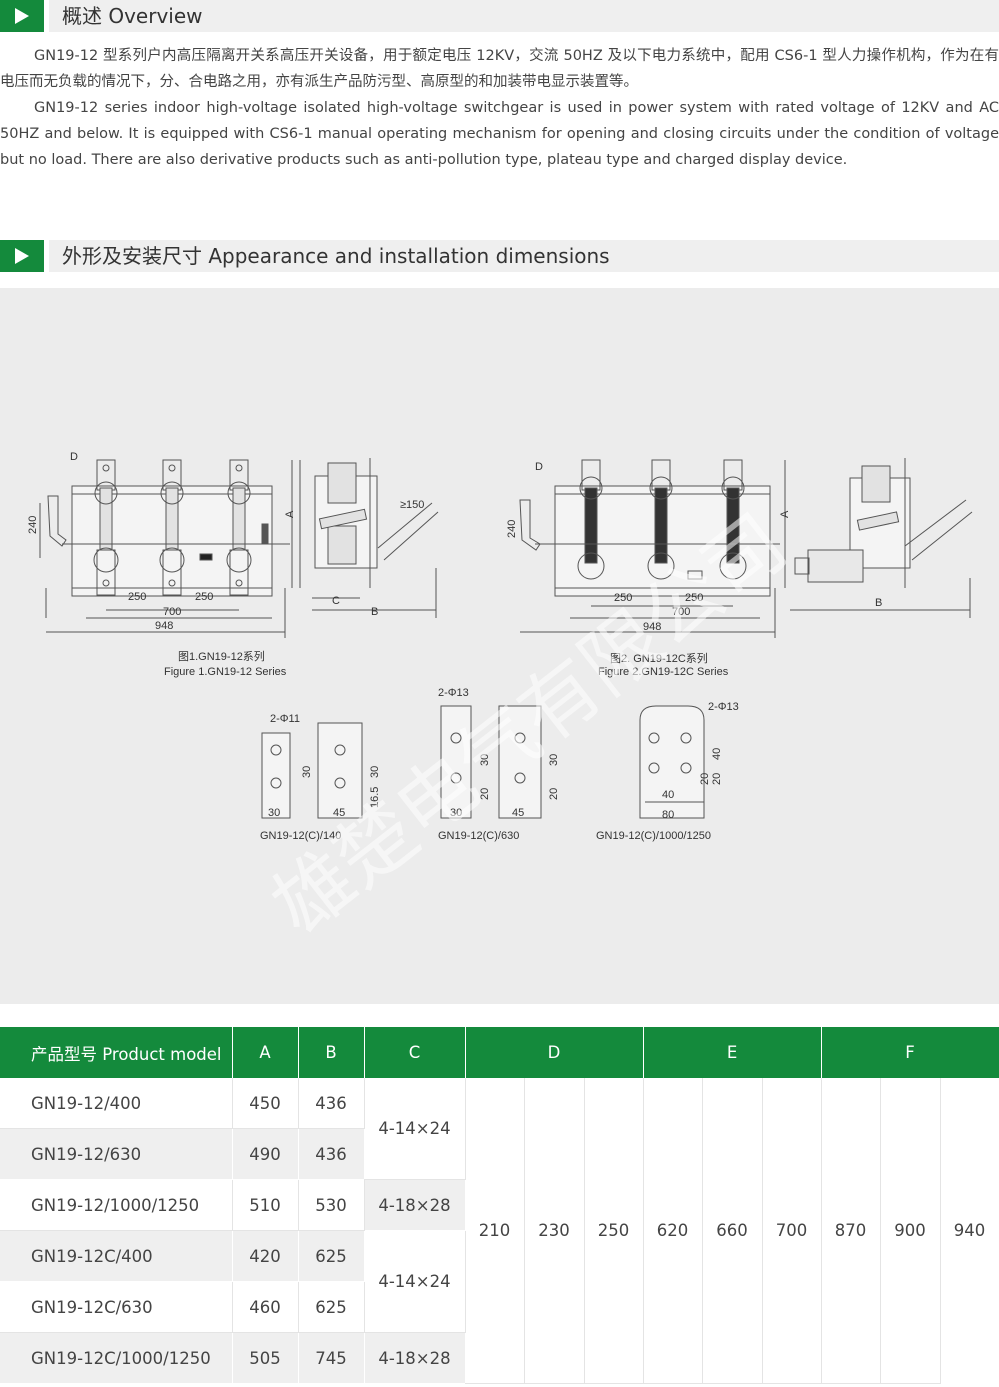  I want to click on dim-250b-label: 250, so click(204, 597).